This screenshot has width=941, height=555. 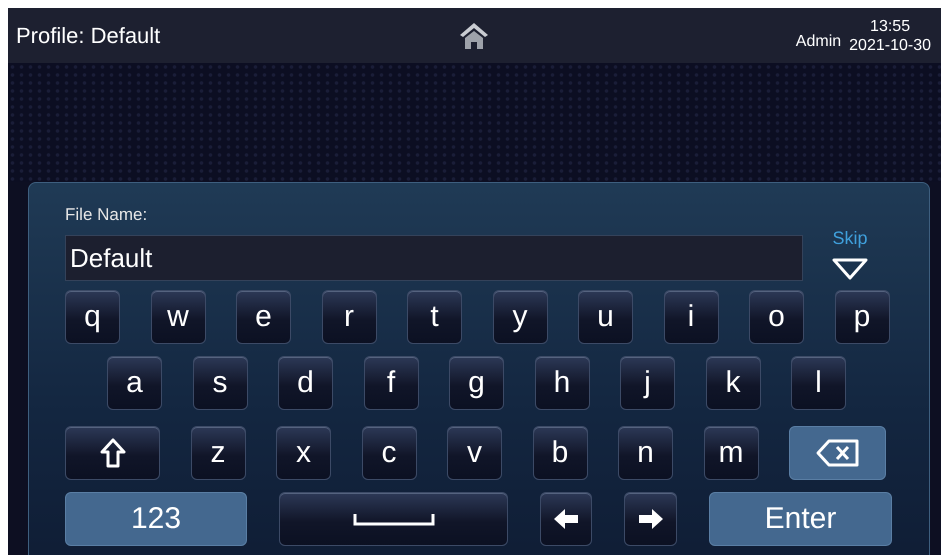 I want to click on letter-key: q, so click(x=92, y=317).